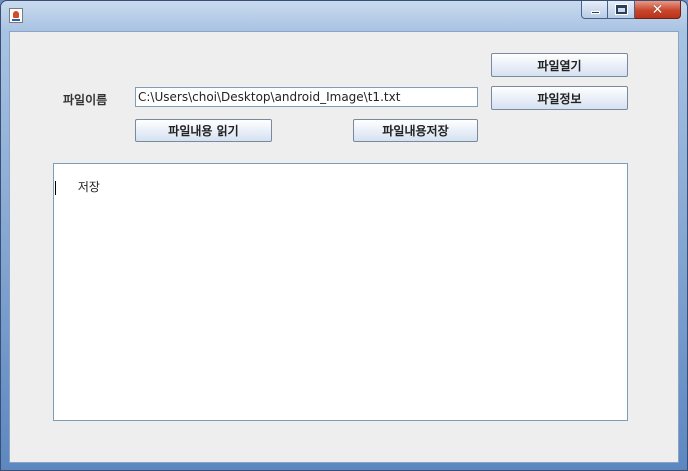  Describe the element at coordinates (16, 15) in the screenshot. I see `java-coffee-cup-icon` at that location.